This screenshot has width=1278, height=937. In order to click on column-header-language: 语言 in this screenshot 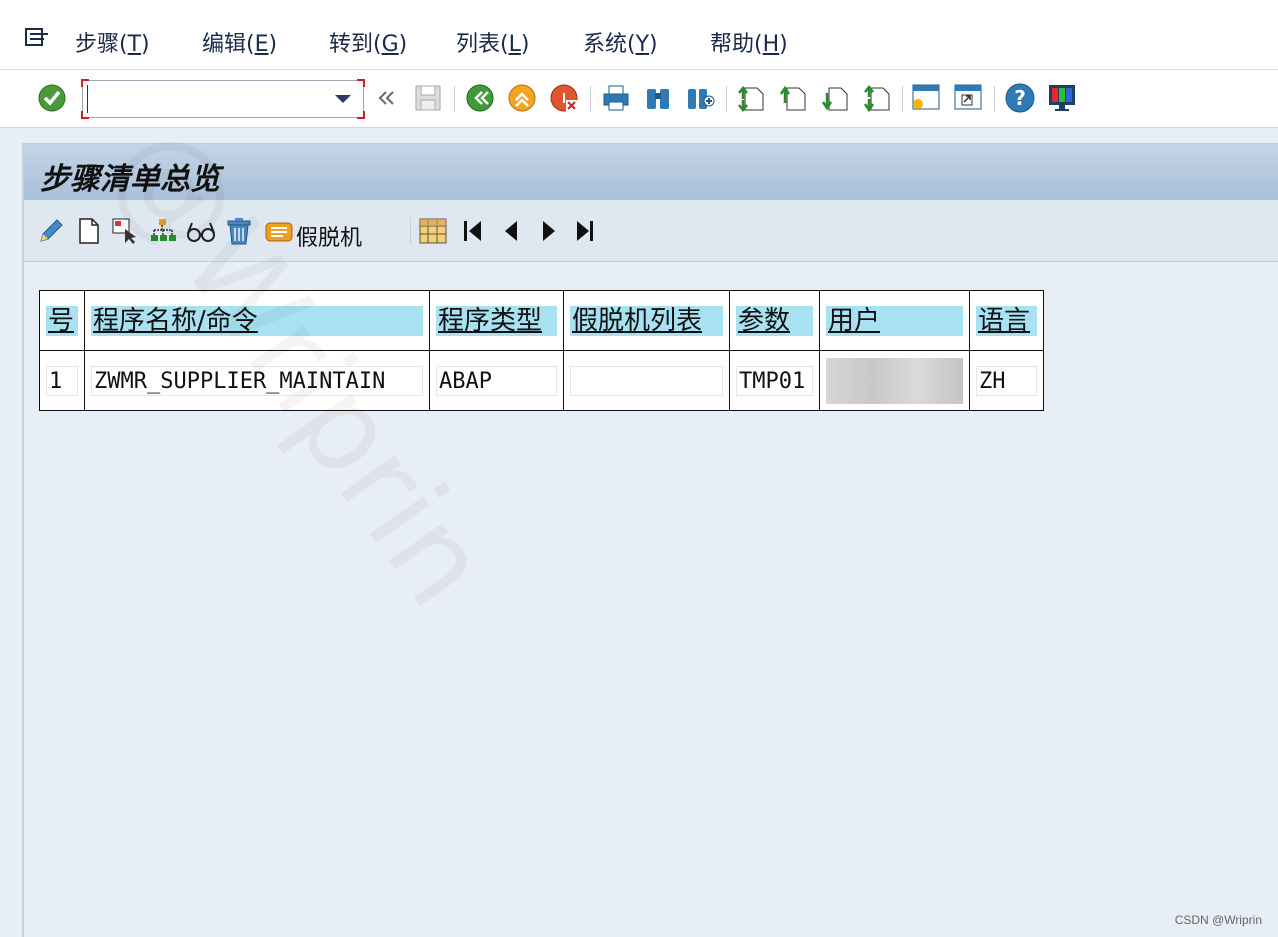, I will do `click(1006, 320)`.